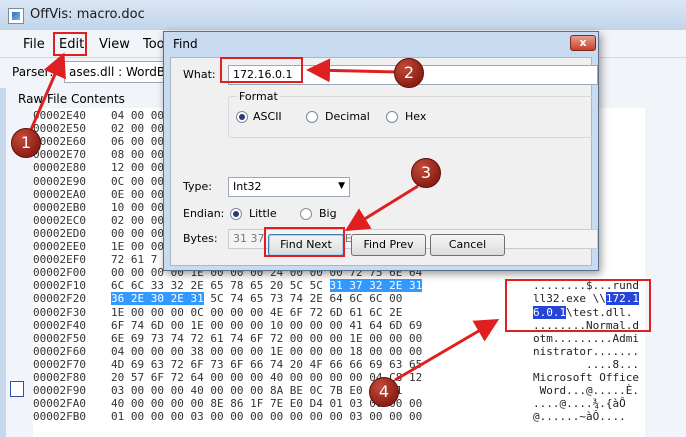 This screenshot has height=437, width=686. What do you see at coordinates (381, 45) in the screenshot?
I see `find-title-bar: Find x` at bounding box center [381, 45].